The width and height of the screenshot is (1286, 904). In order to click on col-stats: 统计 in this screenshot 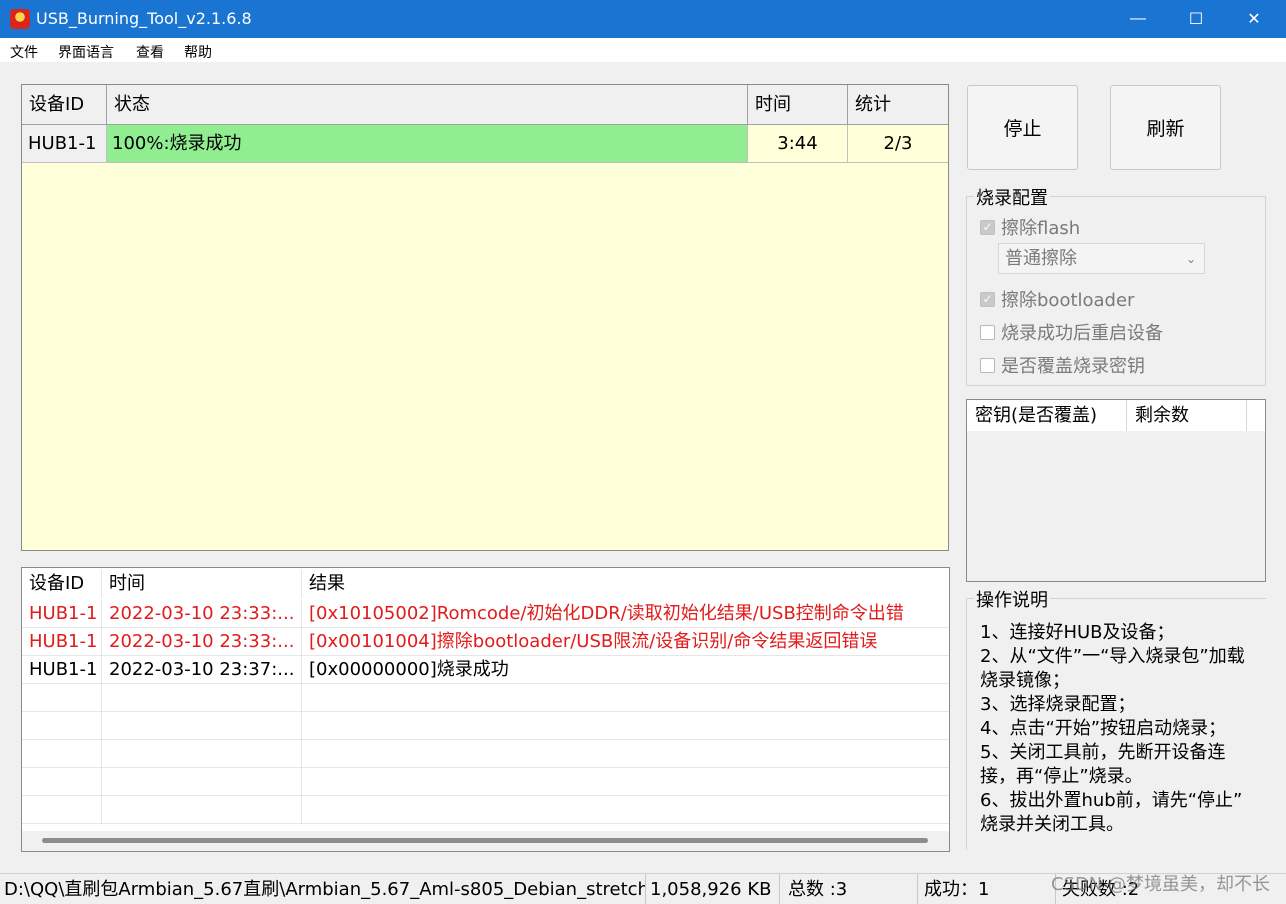, I will do `click(898, 105)`.